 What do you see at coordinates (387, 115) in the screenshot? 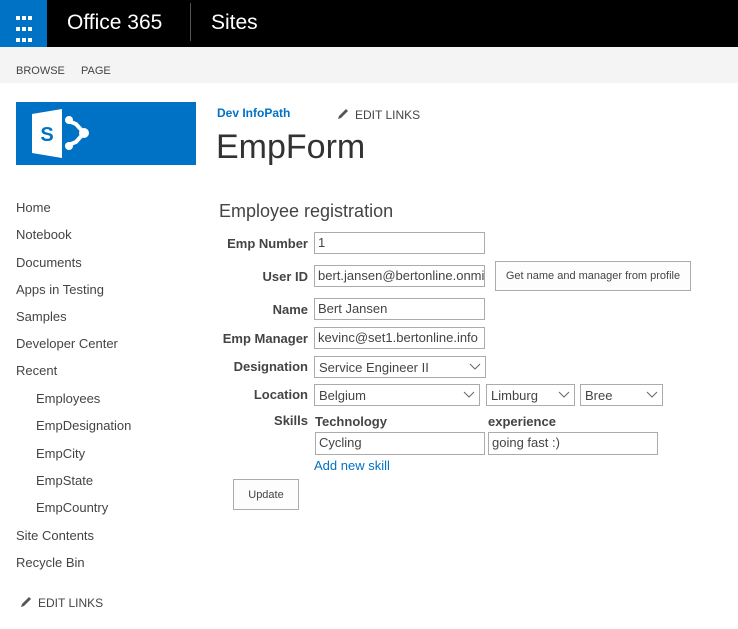
I see `edit-links-top: EDIT LINKS` at bounding box center [387, 115].